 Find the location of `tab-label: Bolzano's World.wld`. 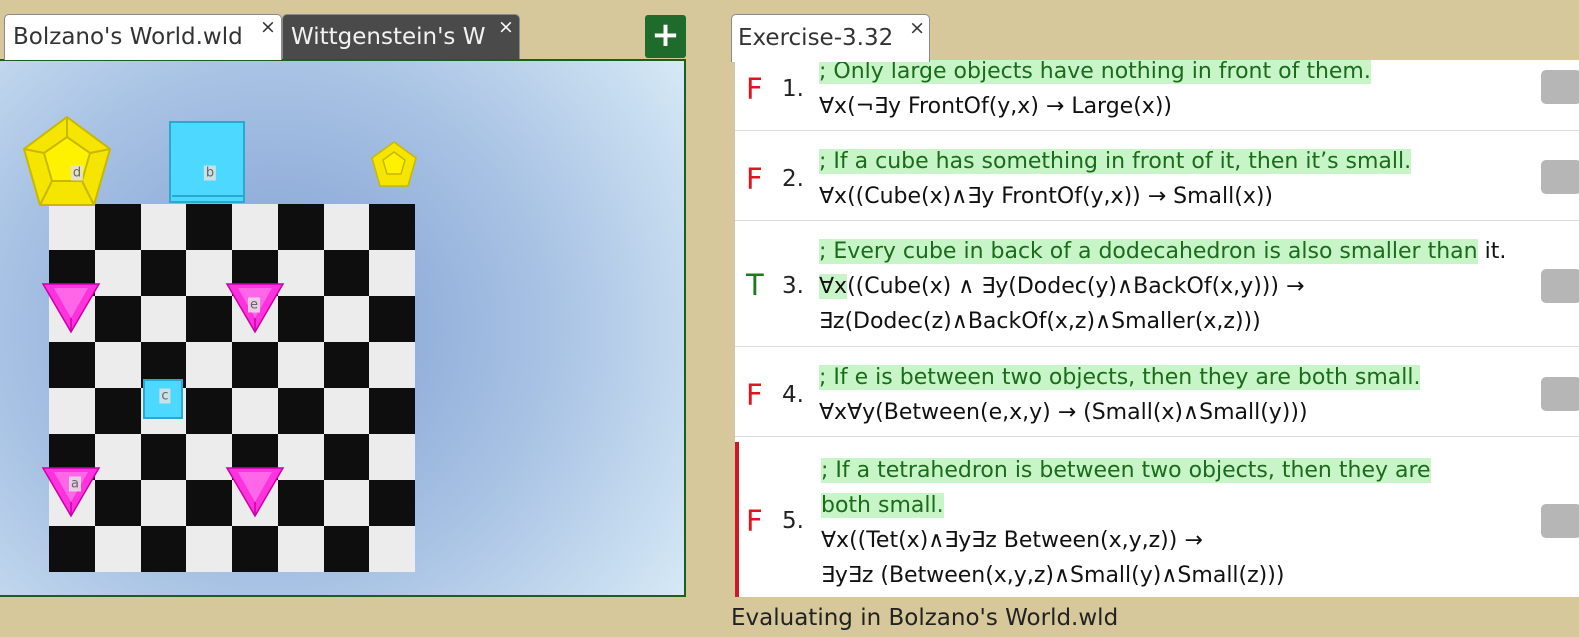

tab-label: Bolzano's World.wld is located at coordinates (128, 37).